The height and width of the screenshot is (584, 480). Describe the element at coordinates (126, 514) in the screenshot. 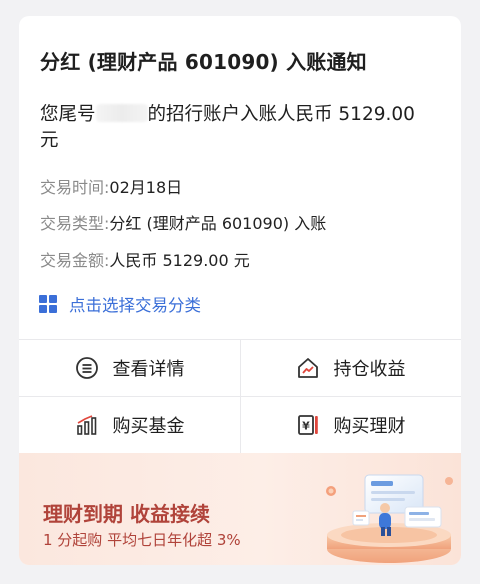

I see `promo-title: 理财到期 收益接续` at that location.